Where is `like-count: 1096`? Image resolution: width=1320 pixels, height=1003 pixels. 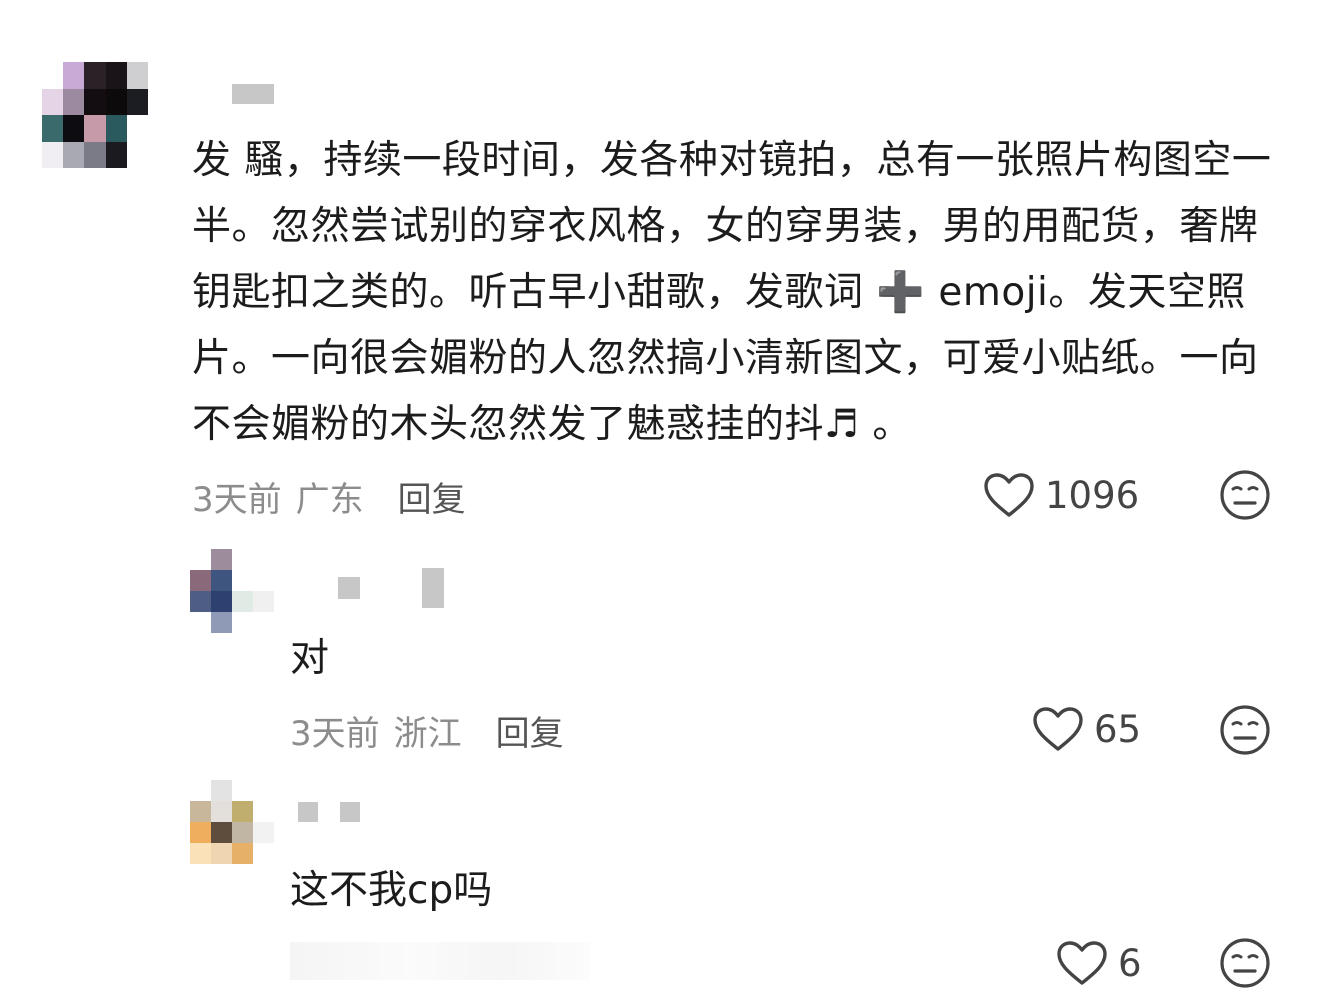
like-count: 1096 is located at coordinates (1092, 495).